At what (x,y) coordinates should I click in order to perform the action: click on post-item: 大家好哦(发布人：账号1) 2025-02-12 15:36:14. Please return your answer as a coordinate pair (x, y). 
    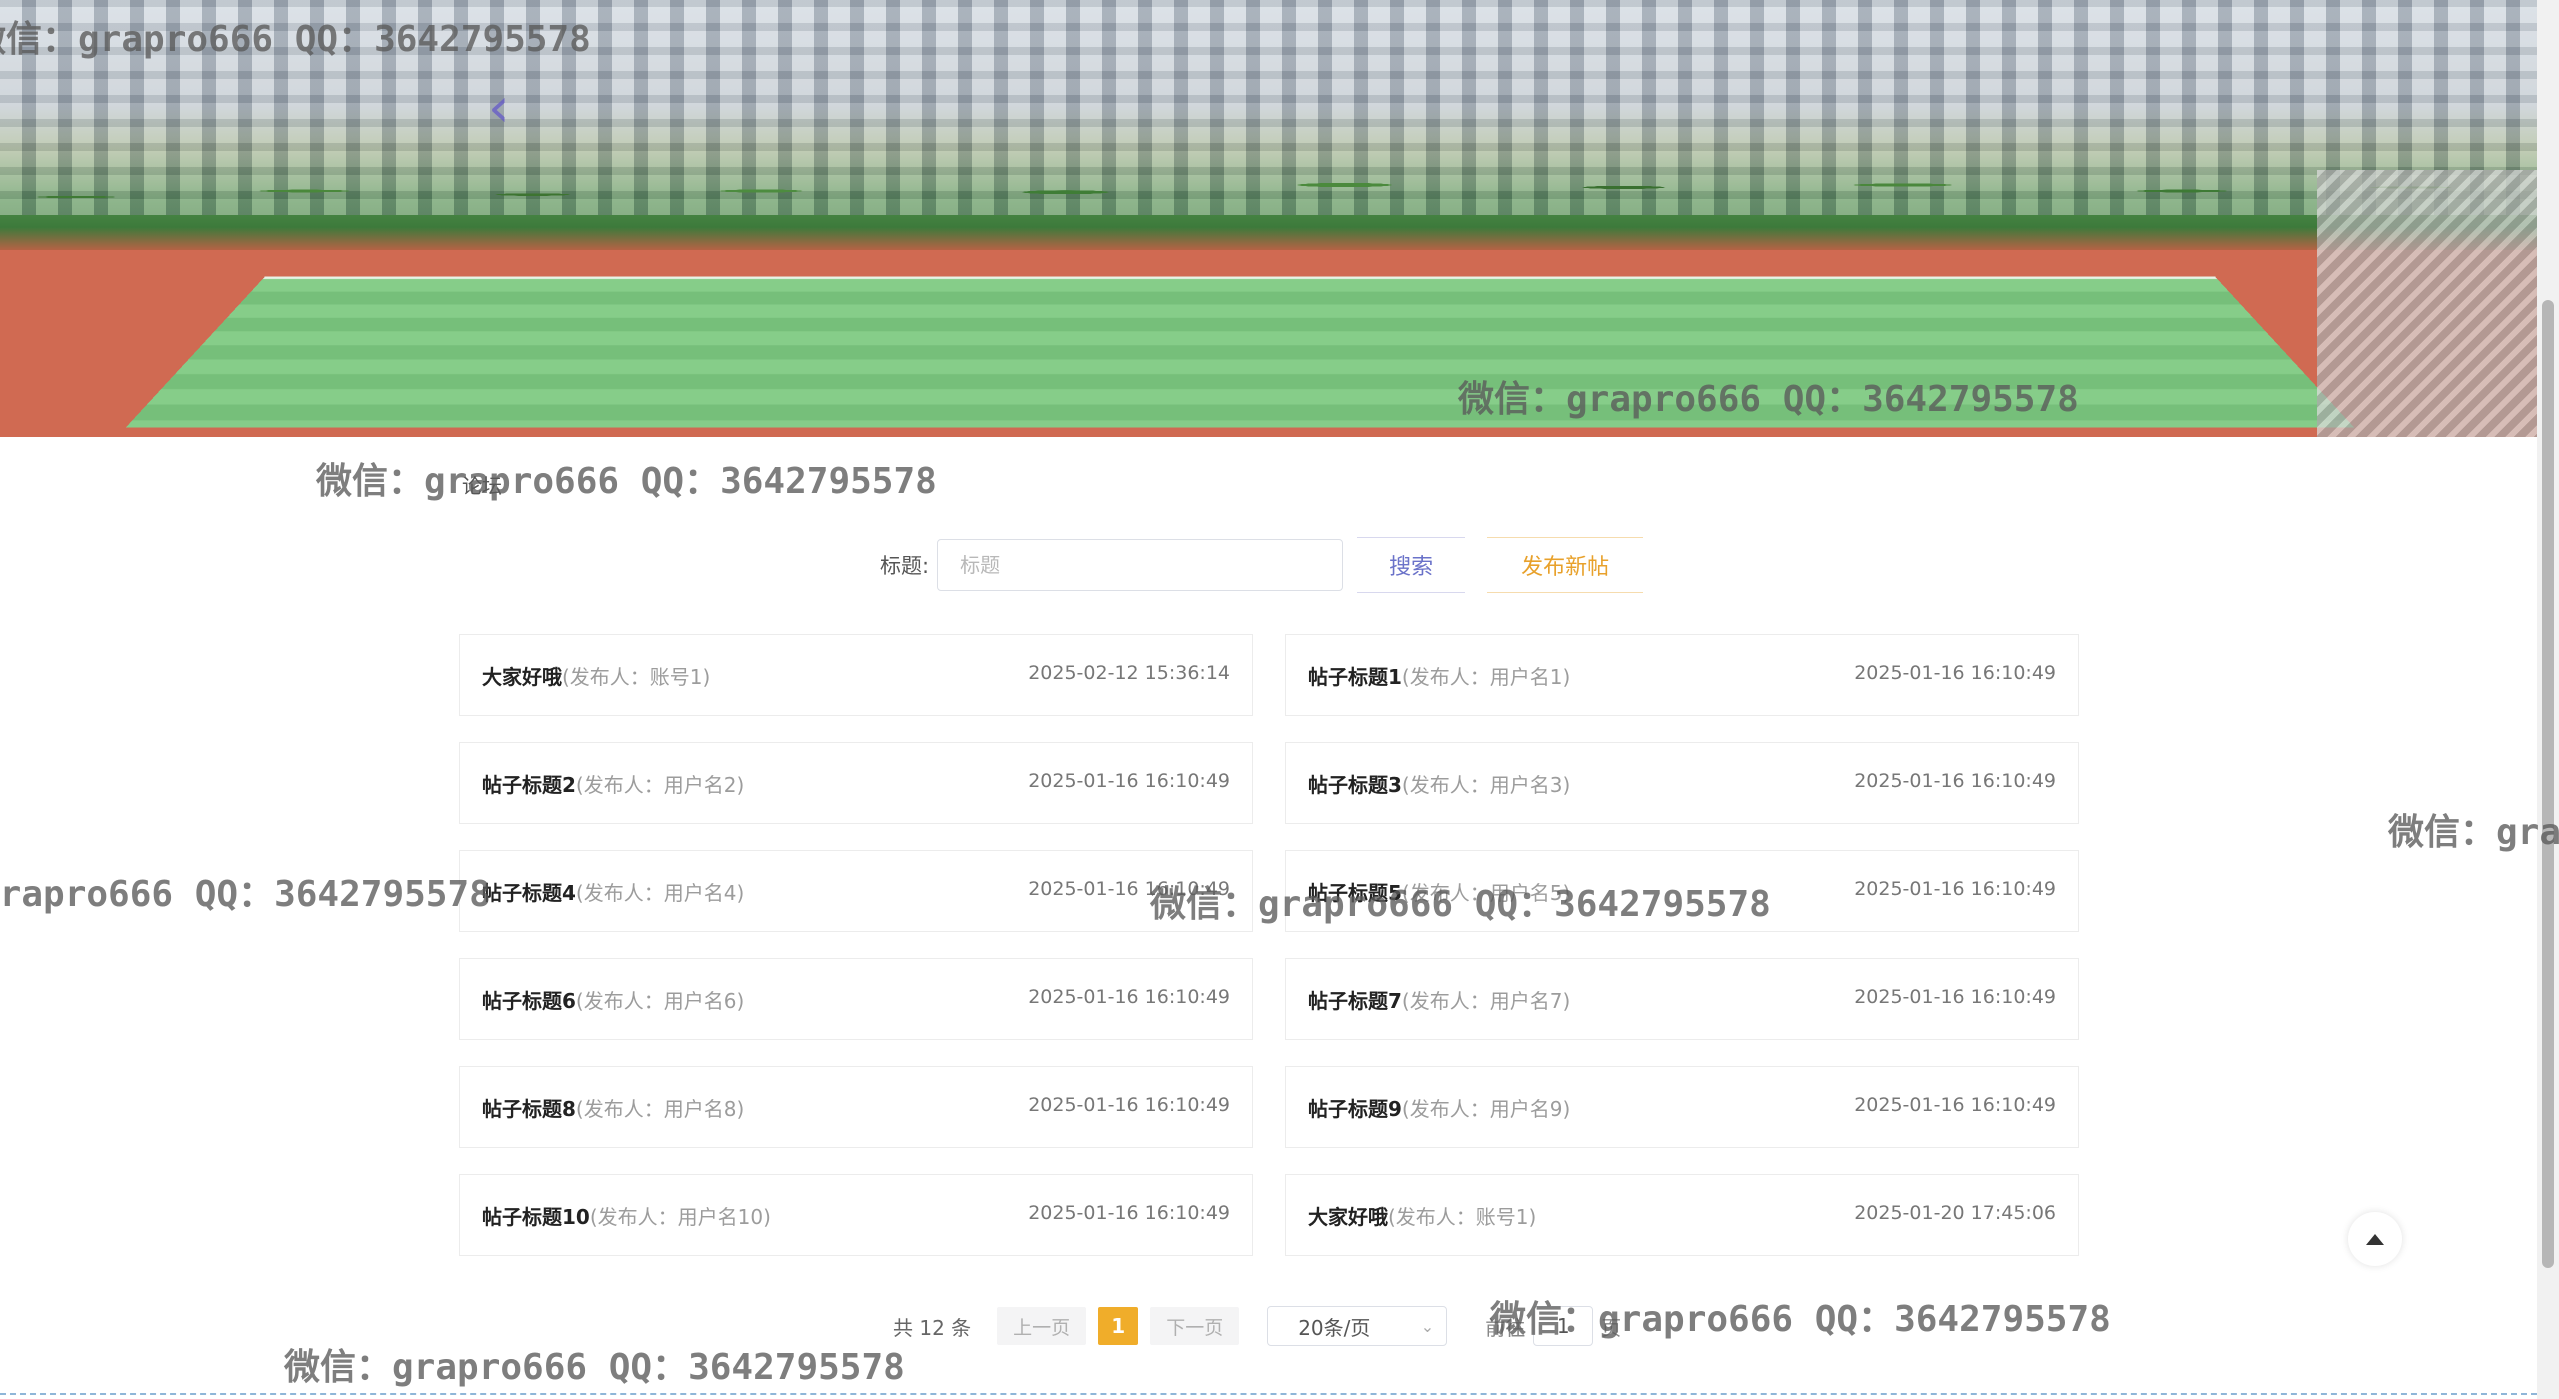
    Looking at the image, I should click on (856, 675).